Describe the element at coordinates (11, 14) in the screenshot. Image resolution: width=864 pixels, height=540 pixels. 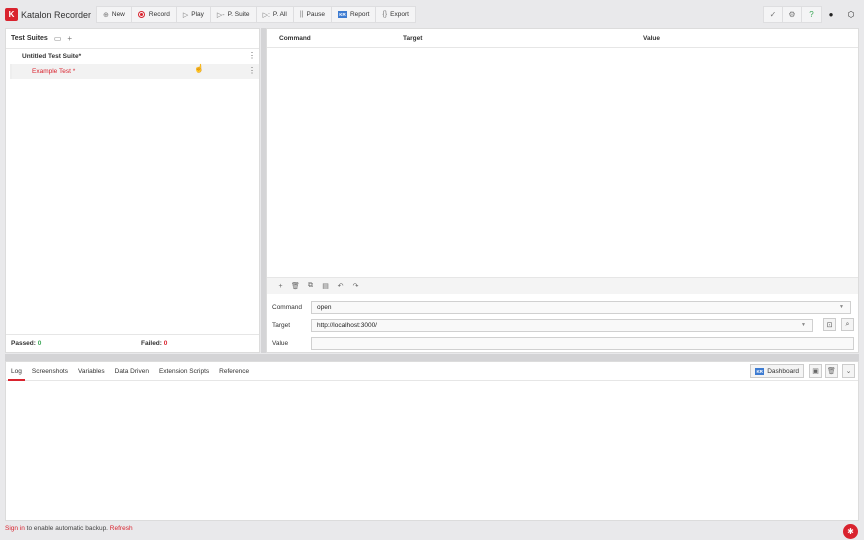
I see `katalon-logo-icon: K` at that location.